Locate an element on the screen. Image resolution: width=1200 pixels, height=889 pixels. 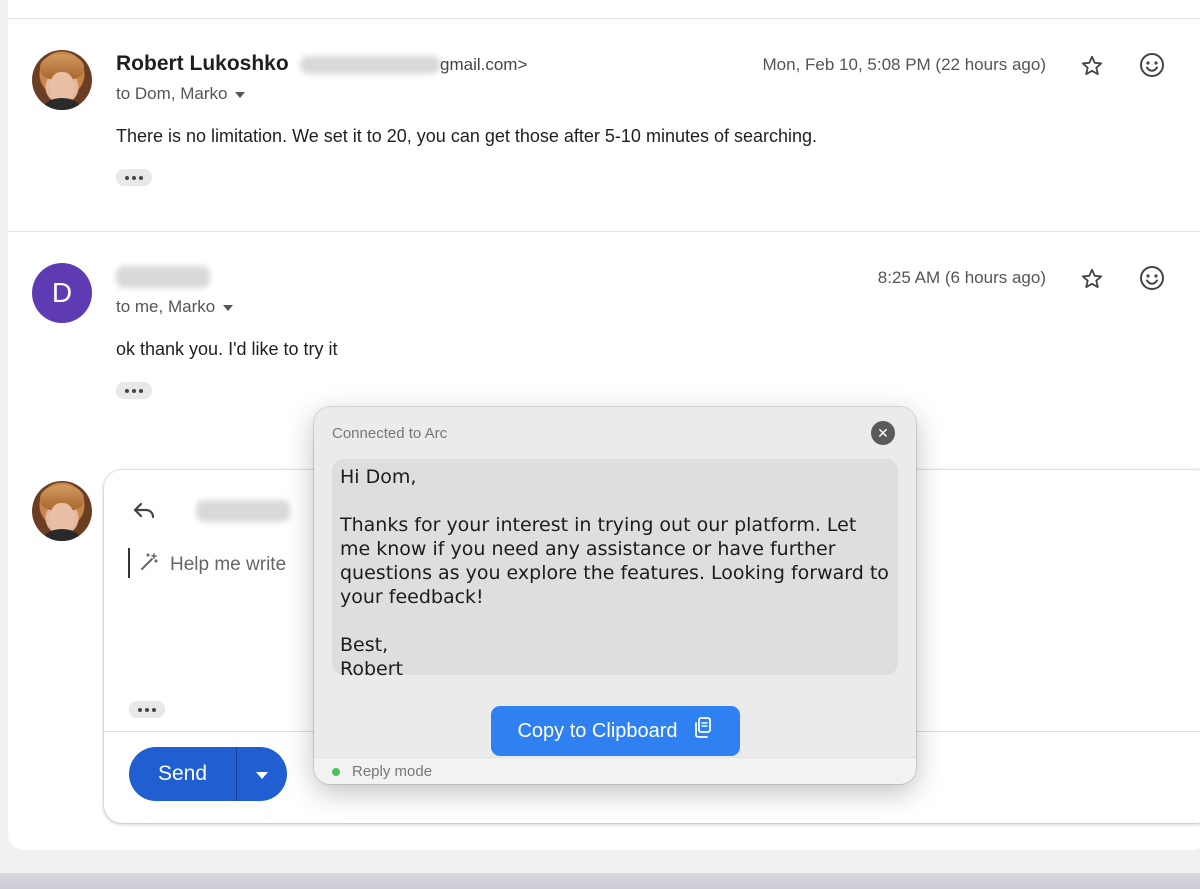
copy-button-label: Copy to Clipboard is located at coordinates (597, 730).